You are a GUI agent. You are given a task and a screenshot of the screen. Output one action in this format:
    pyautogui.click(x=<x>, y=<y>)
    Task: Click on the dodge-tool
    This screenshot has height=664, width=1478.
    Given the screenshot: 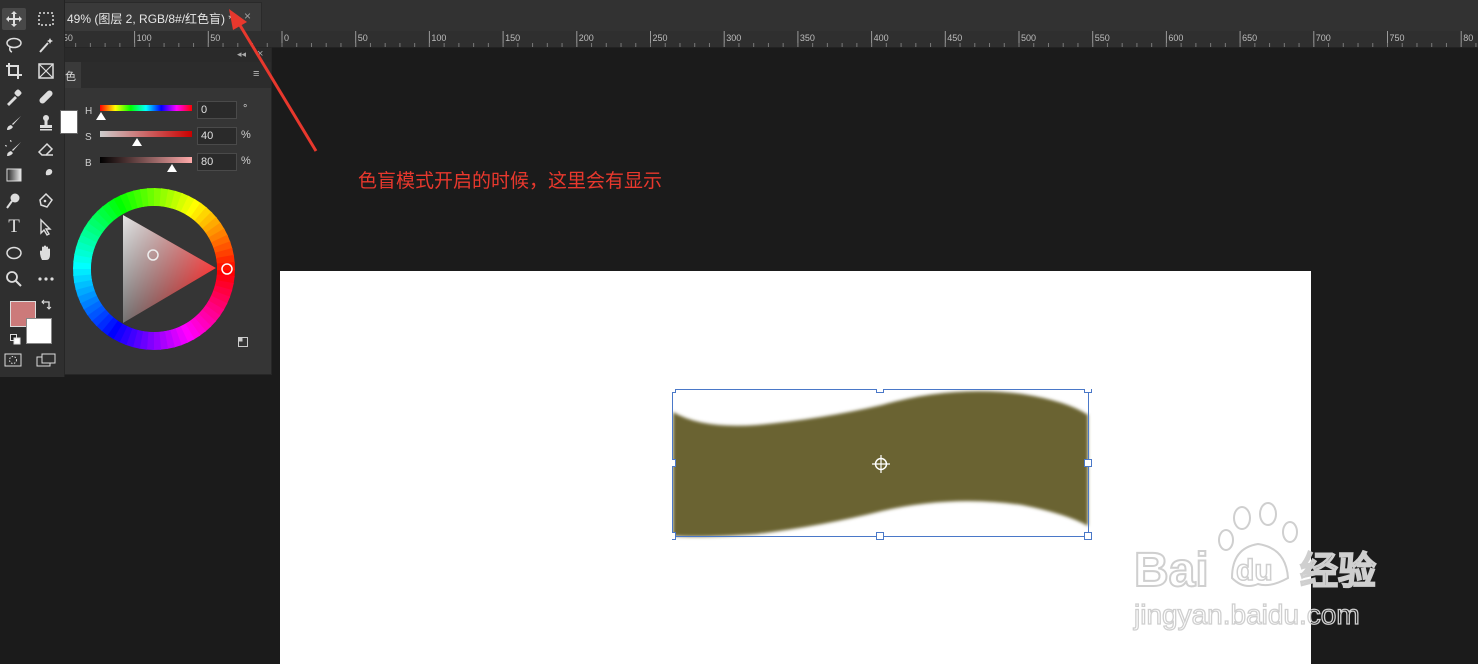 What is the action you would take?
    pyautogui.click(x=14, y=201)
    